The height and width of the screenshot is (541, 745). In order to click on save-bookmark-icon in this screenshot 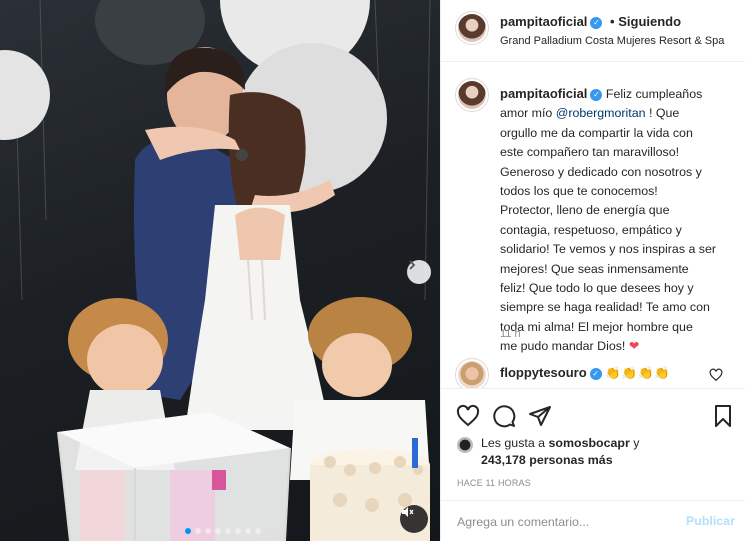, I will do `click(723, 416)`.